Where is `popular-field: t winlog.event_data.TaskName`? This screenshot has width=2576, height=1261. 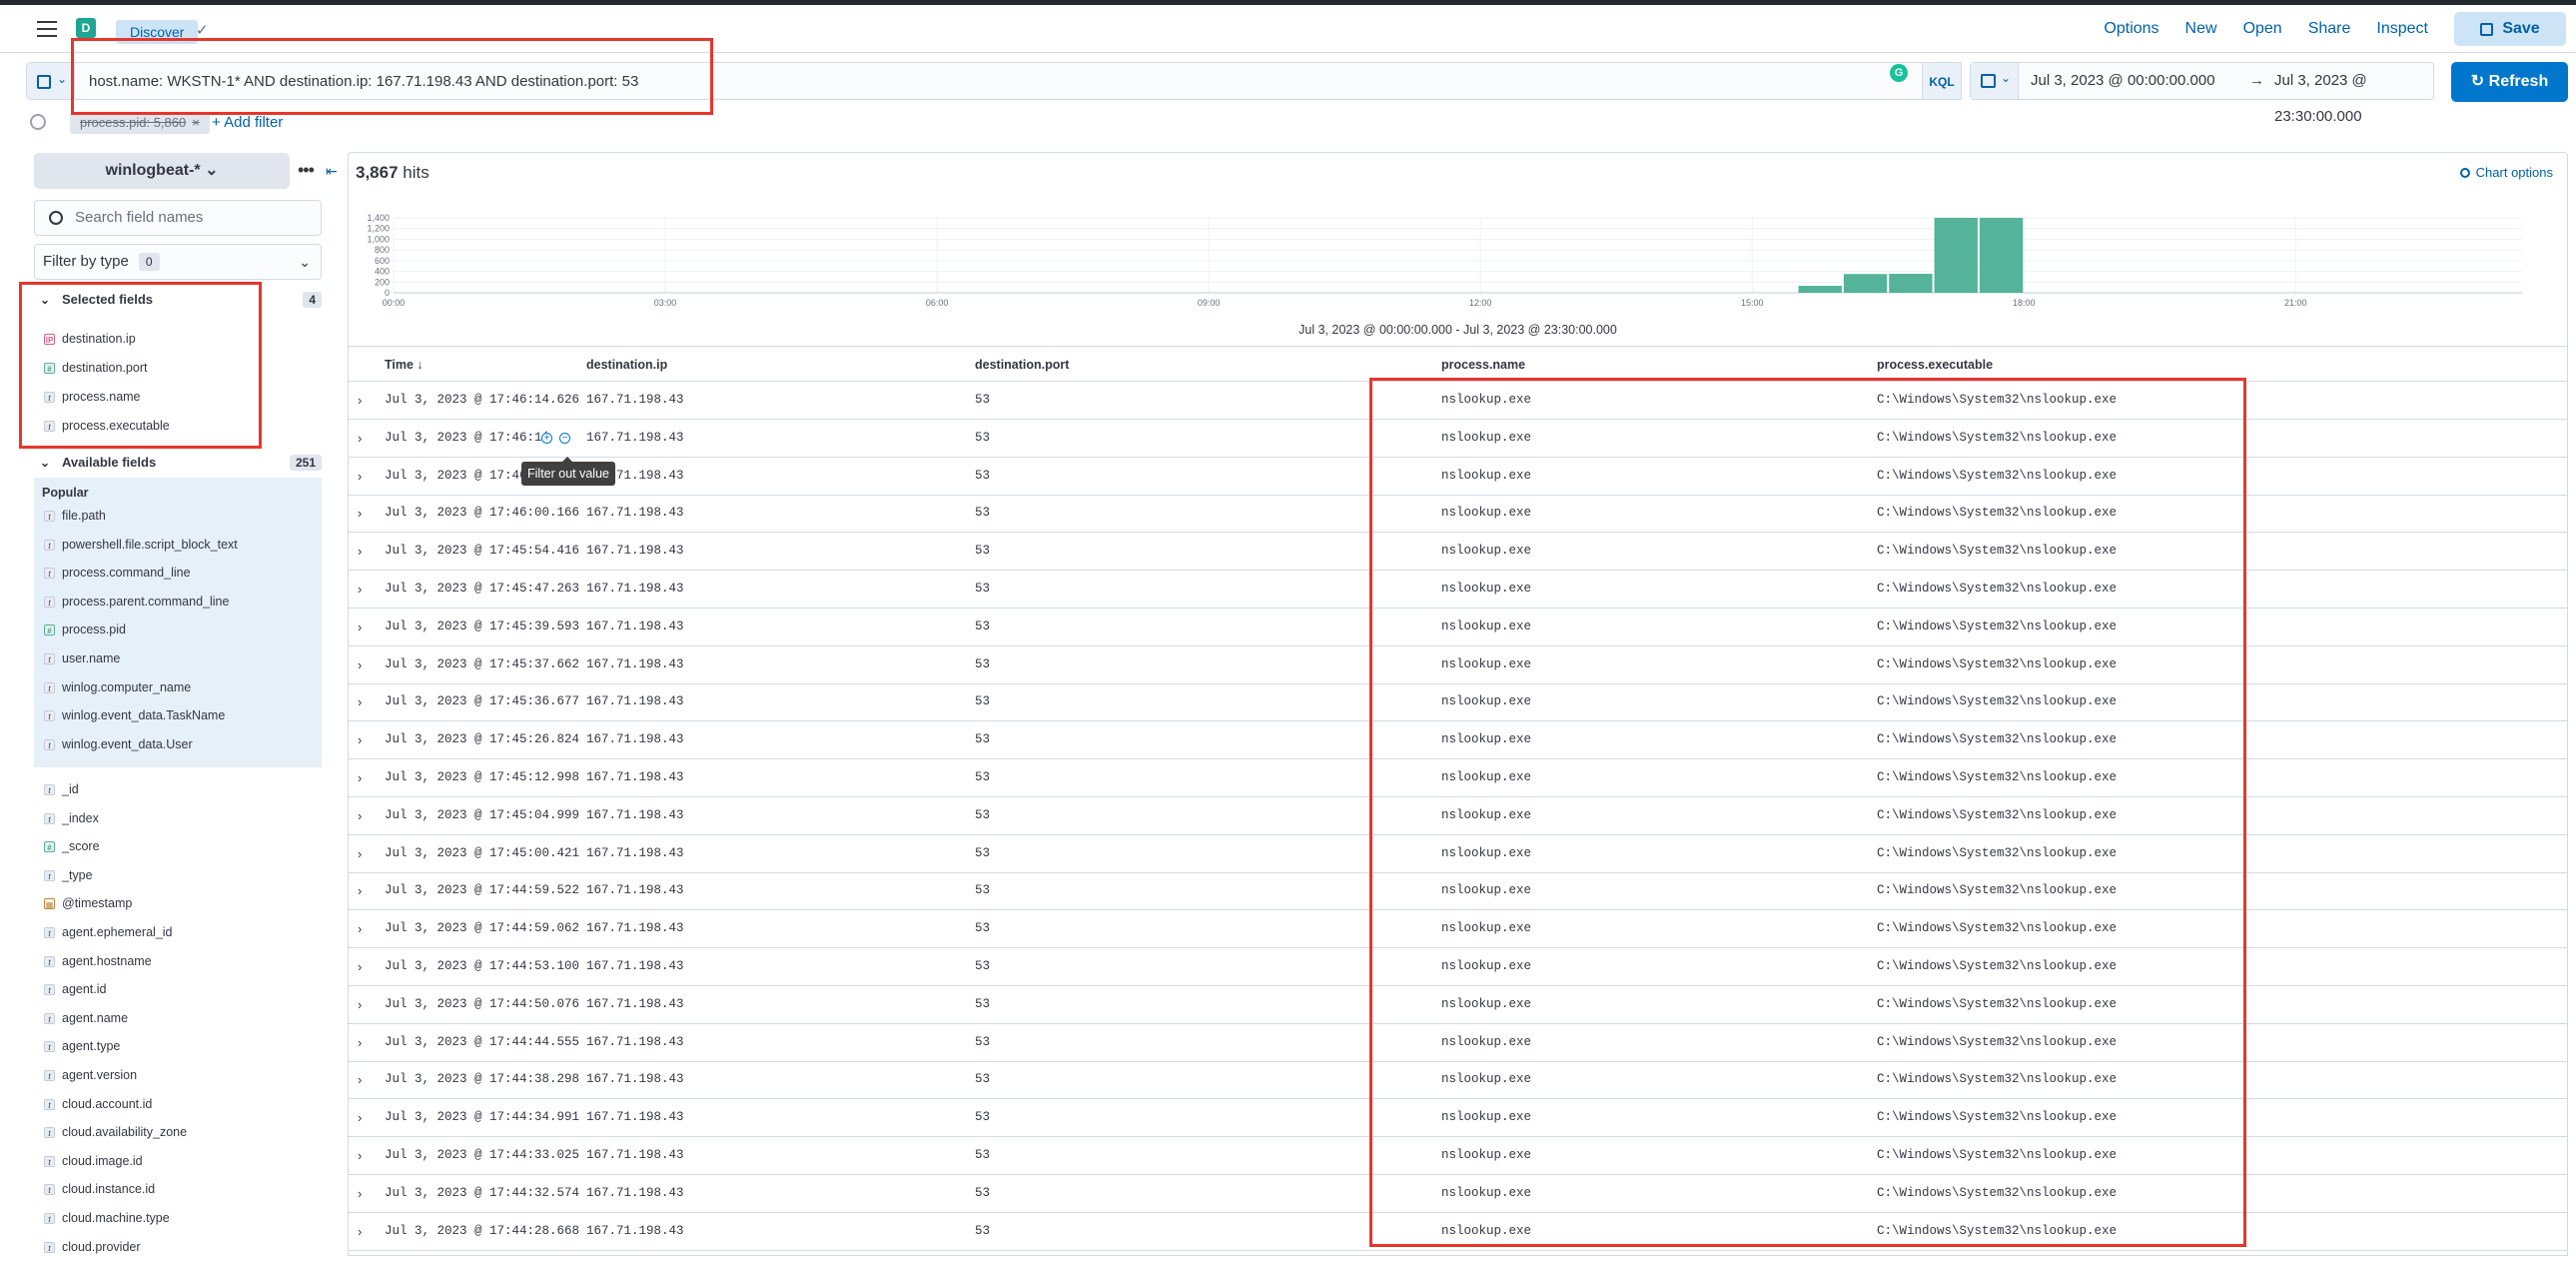
popular-field: t winlog.event_data.TaskName is located at coordinates (178, 715).